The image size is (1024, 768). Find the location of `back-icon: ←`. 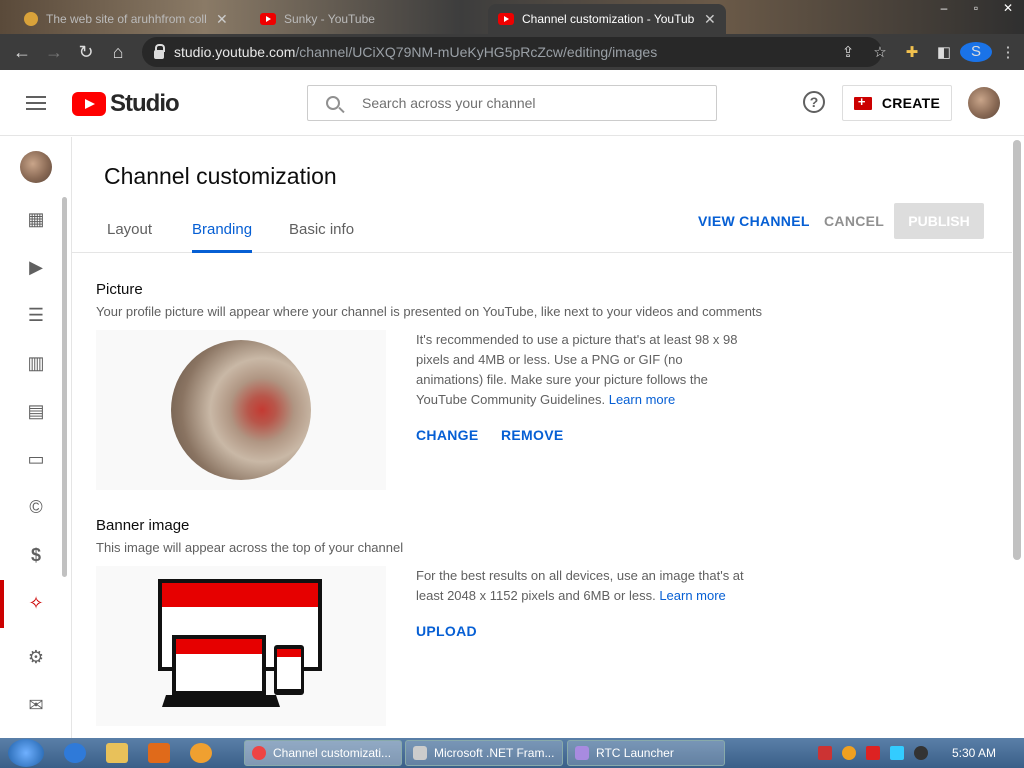

back-icon: ← is located at coordinates (22, 52).